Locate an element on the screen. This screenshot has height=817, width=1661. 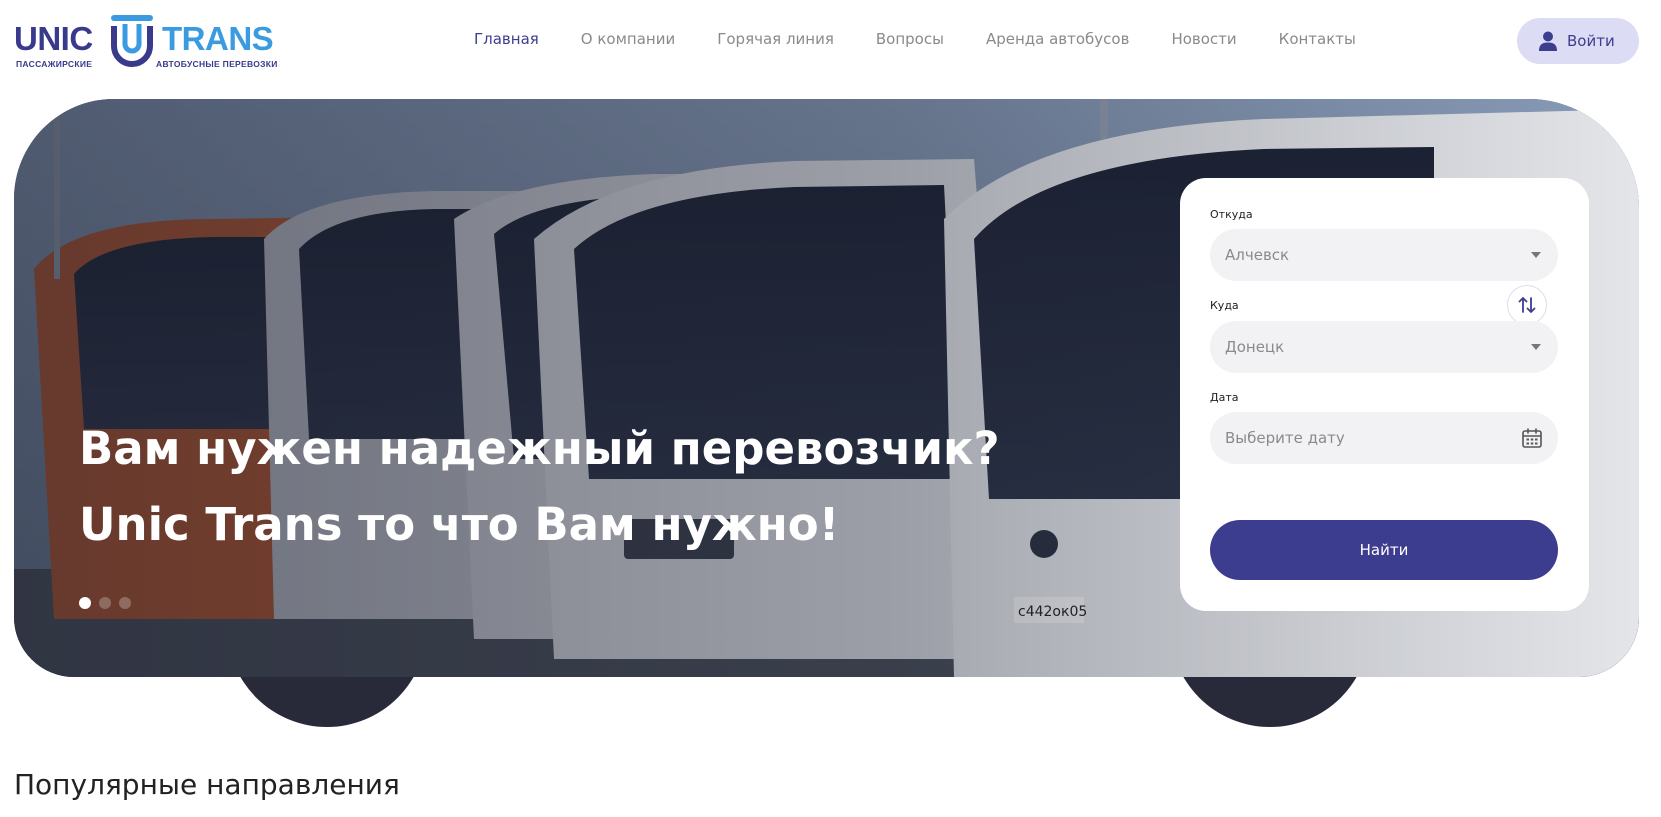
logo-word-unic: UNIC is located at coordinates (53, 38).